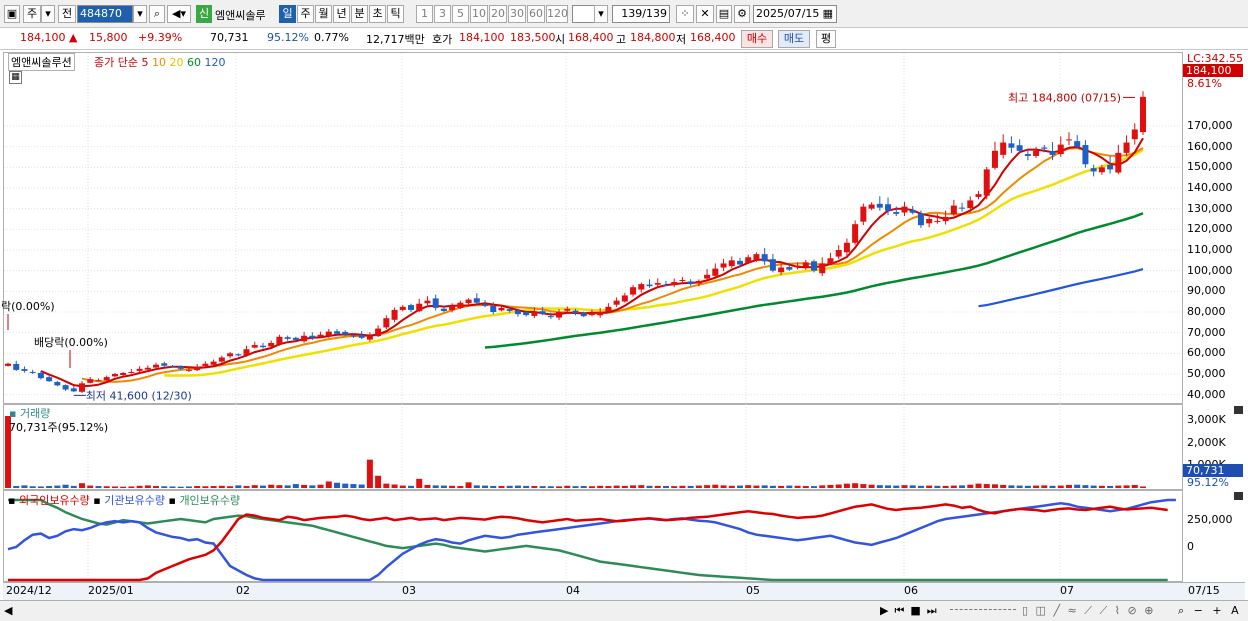 The width and height of the screenshot is (1248, 621). Describe the element at coordinates (498, 14) in the screenshot. I see `interval-button-20: 20` at that location.